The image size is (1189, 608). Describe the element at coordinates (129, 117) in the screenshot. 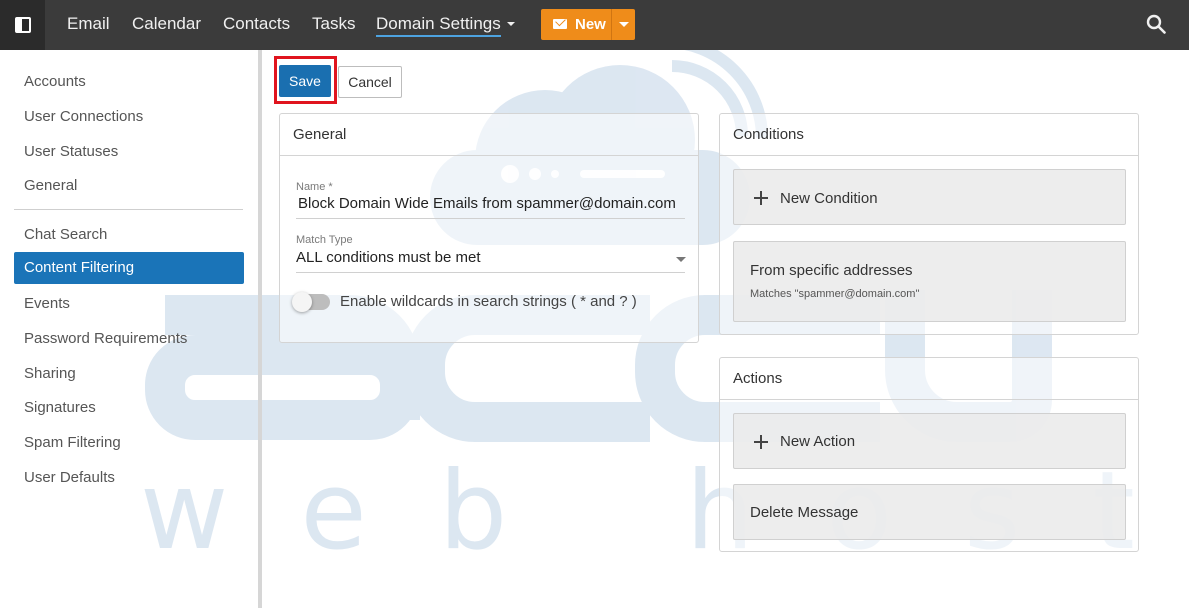

I see `sidebar-item-user-connections: User Connections` at that location.